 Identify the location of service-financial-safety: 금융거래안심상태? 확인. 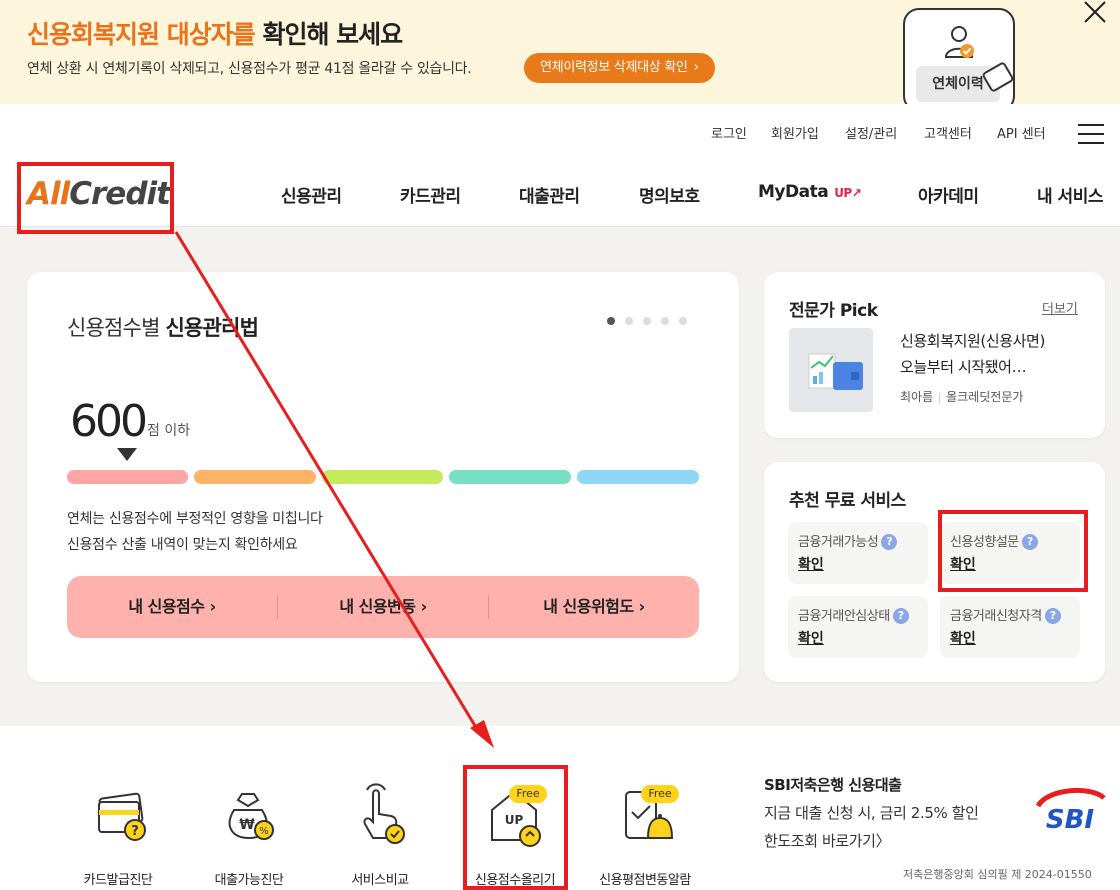
(858, 627).